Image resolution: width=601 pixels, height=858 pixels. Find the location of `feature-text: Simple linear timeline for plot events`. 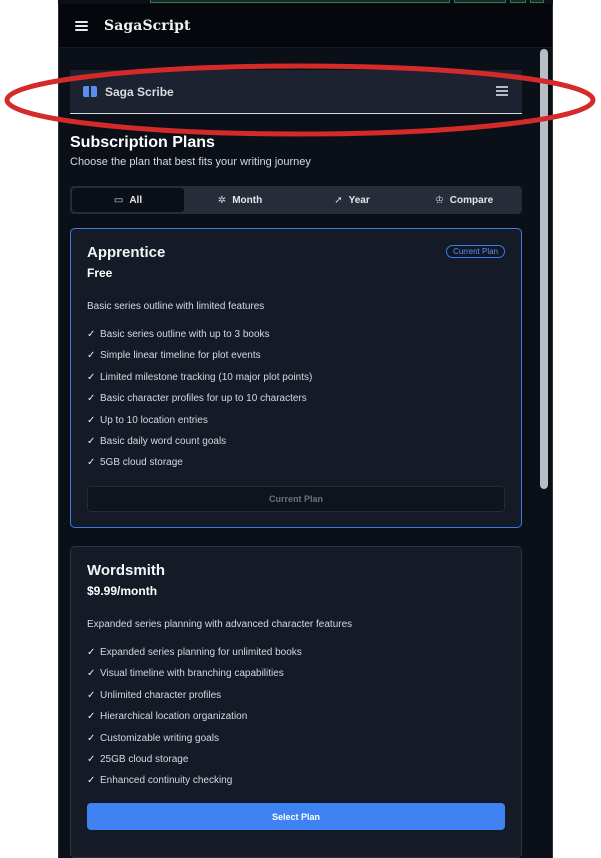

feature-text: Simple linear timeline for plot events is located at coordinates (180, 356).